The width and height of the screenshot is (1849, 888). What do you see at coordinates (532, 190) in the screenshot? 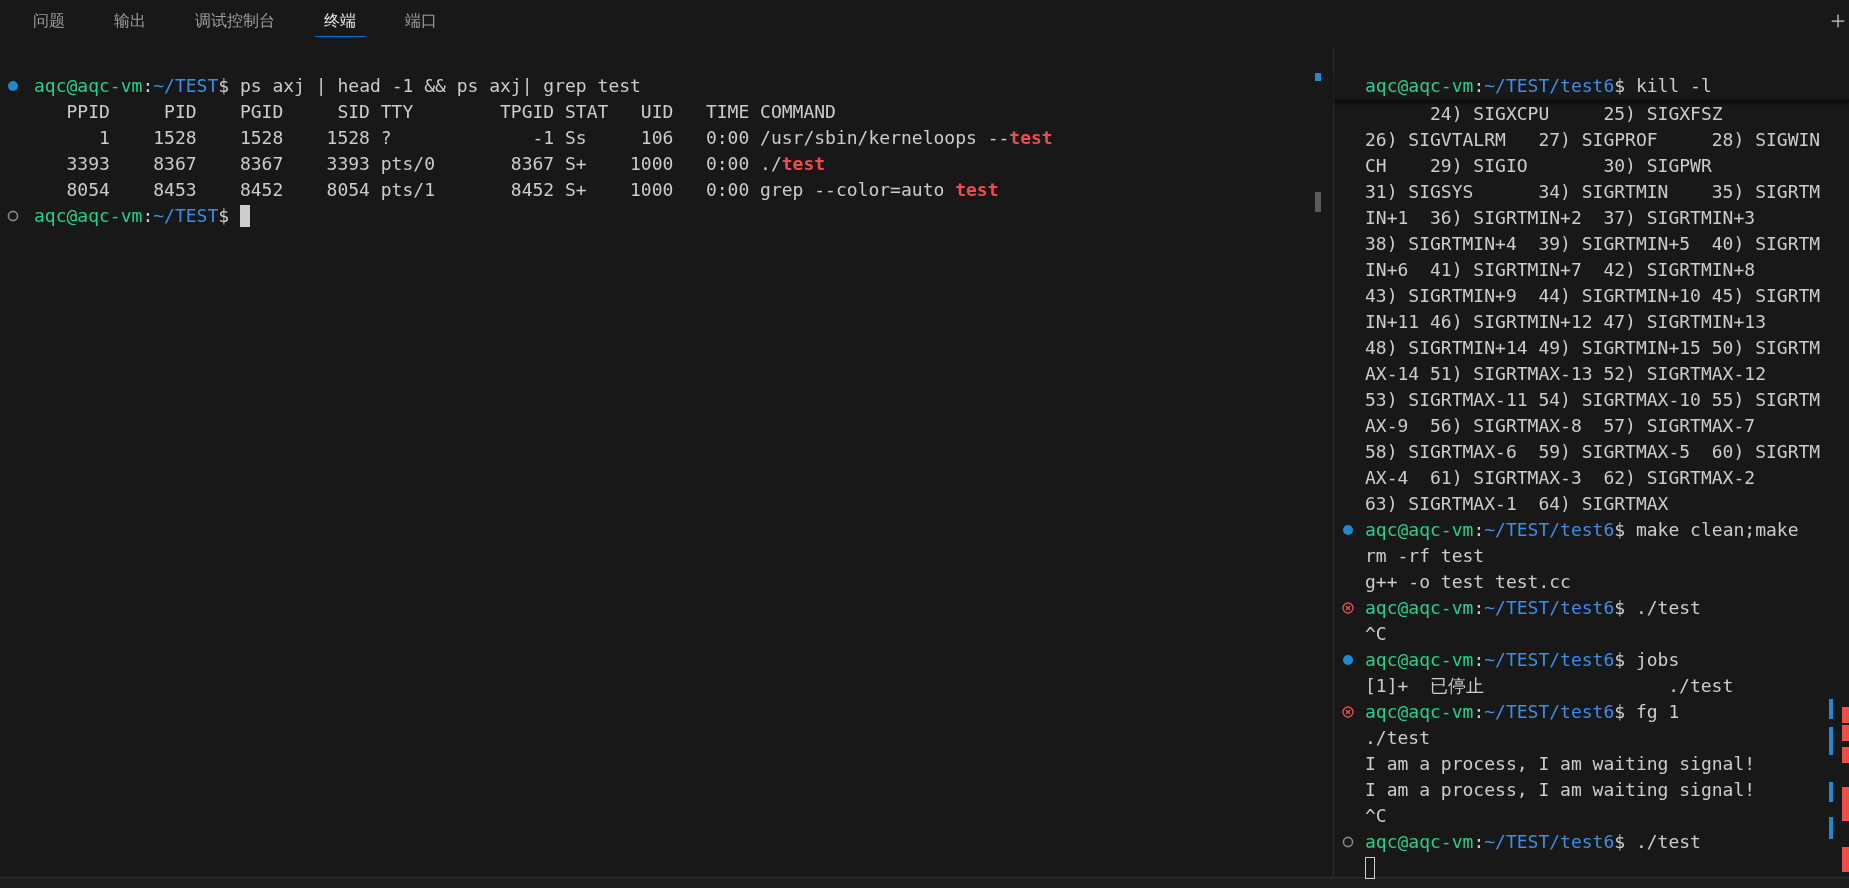
I see `output-line: 8054 8453 8452 8054 pts/1 8452 S+ 1000 0:00 grep --color=auto test` at bounding box center [532, 190].